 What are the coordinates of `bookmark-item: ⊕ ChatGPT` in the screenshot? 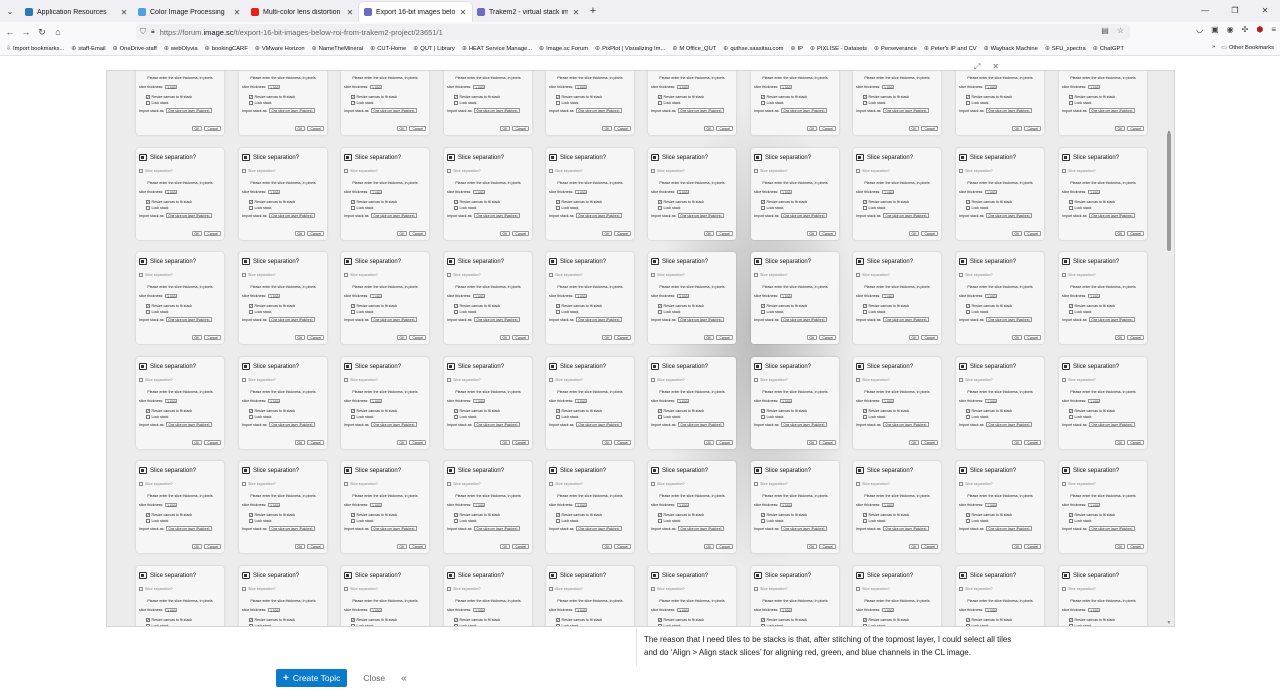 It's located at (1108, 49).